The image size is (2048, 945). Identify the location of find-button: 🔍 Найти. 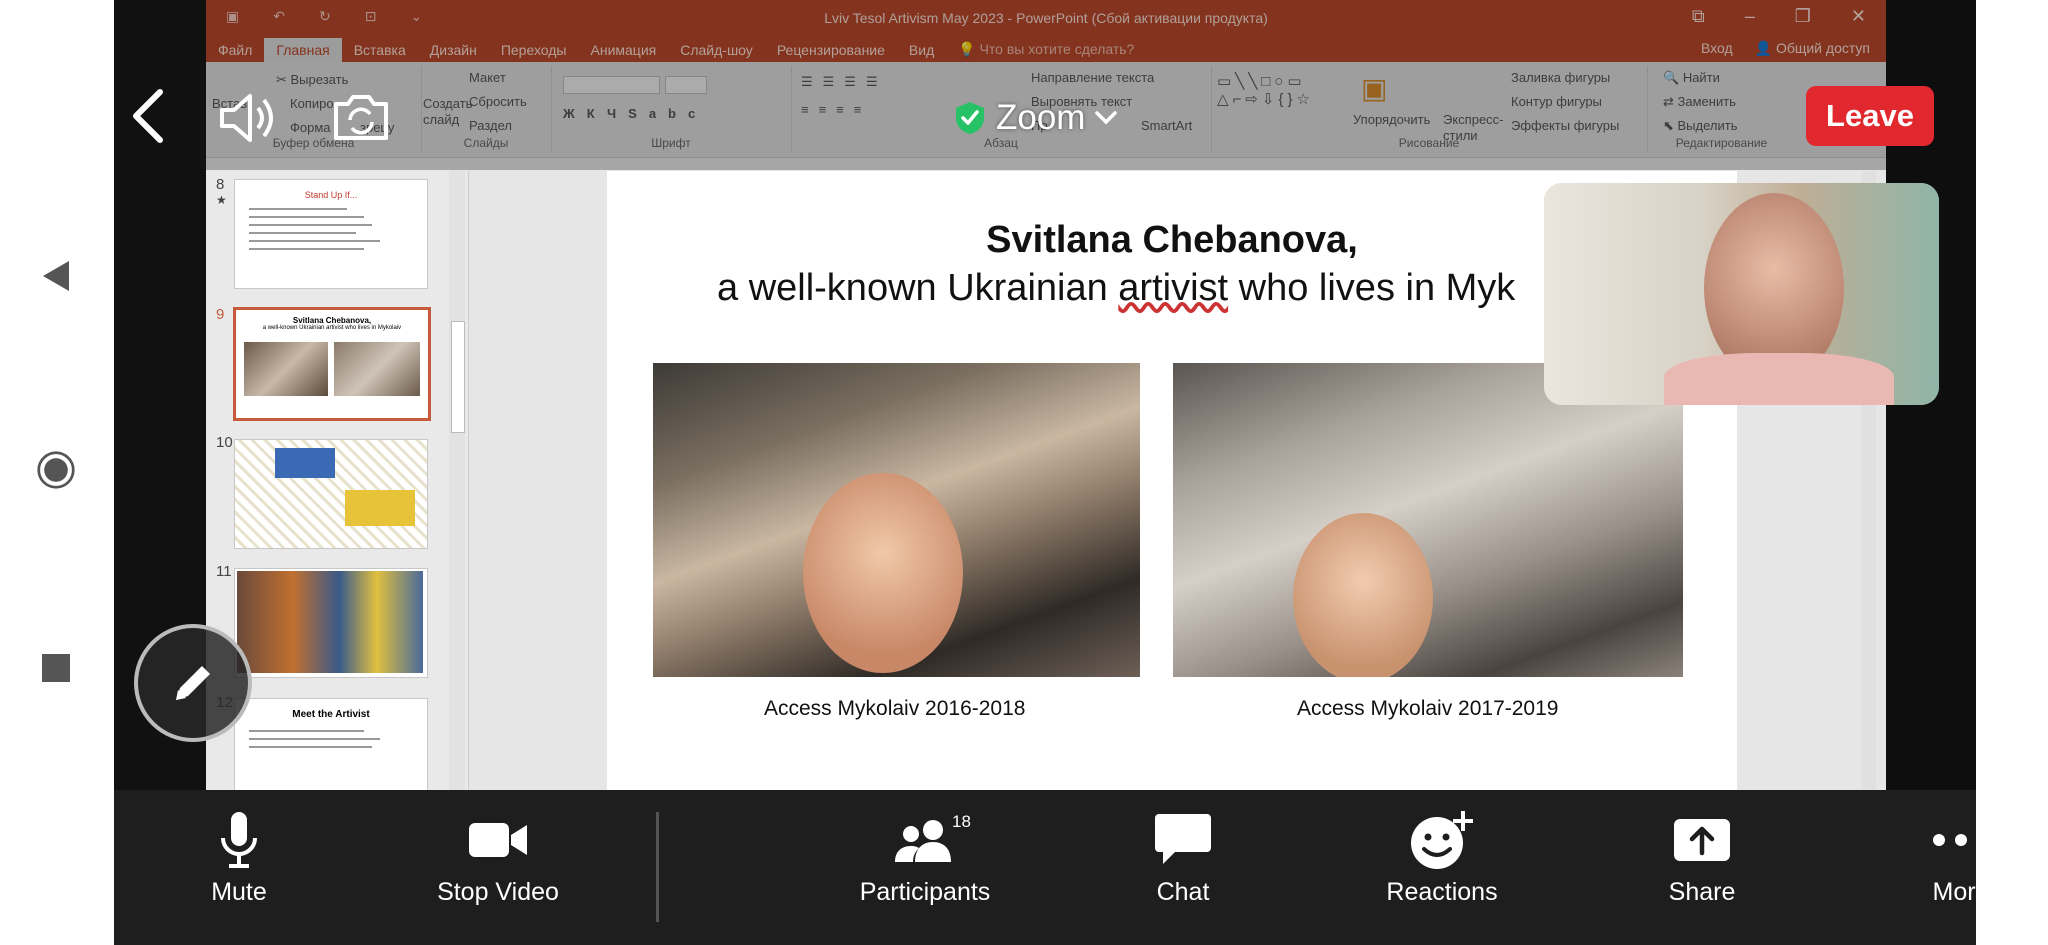
(1691, 78).